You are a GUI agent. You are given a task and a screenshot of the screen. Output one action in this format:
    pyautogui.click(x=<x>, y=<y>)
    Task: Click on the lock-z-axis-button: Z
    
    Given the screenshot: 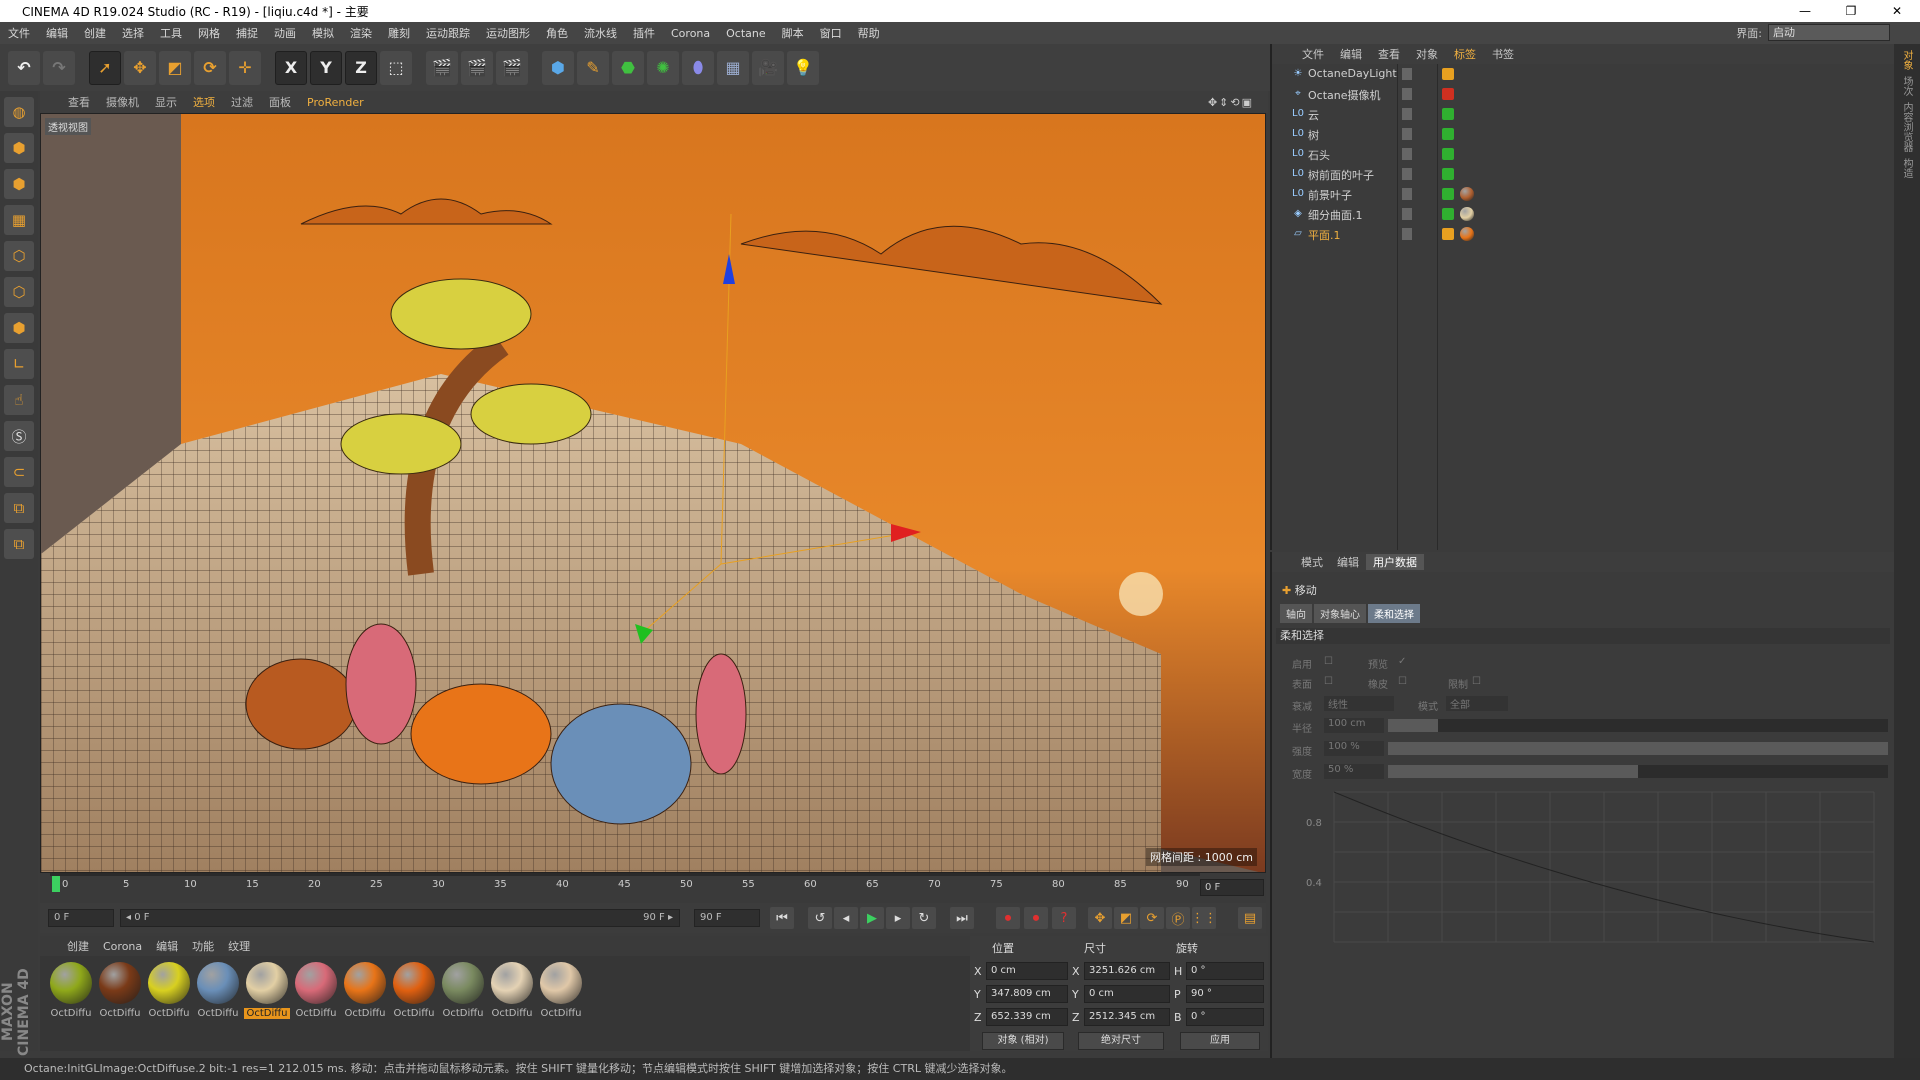 What is the action you would take?
    pyautogui.click(x=361, y=67)
    